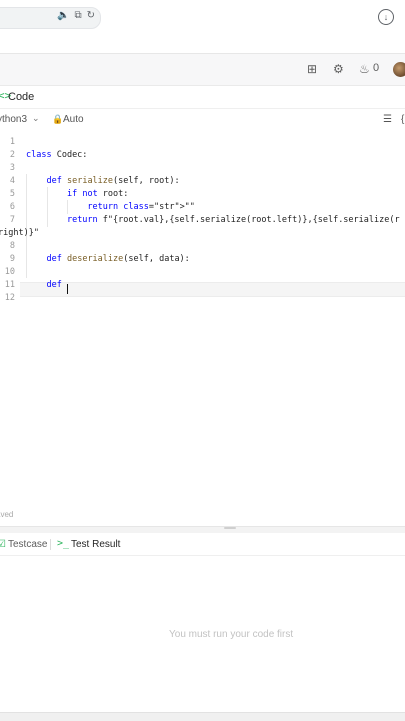 This screenshot has height=721, width=405. I want to click on chevron-down-icon: ⌄, so click(36, 118).